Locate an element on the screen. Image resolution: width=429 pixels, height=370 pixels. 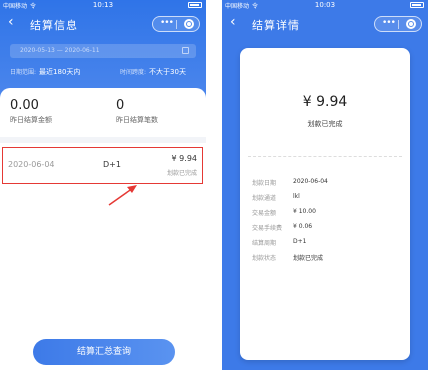
row-date: 2020-06-04 is located at coordinates (31, 164).